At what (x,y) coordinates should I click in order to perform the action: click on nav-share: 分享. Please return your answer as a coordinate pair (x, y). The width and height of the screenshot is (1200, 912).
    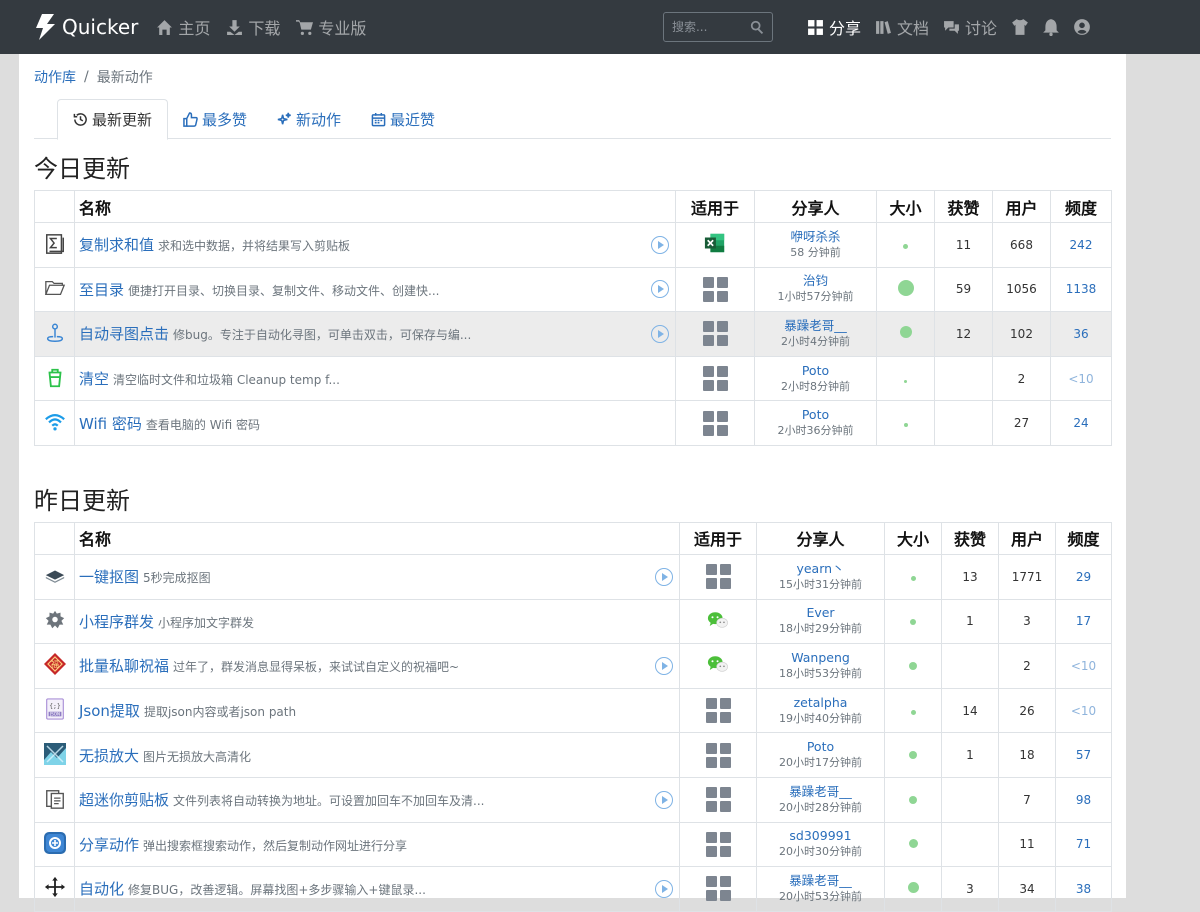
    Looking at the image, I should click on (834, 27).